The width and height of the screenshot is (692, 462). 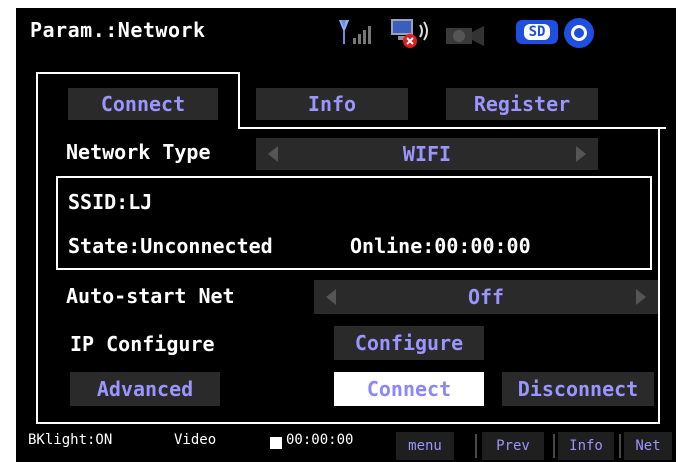 What do you see at coordinates (409, 33) in the screenshot?
I see `network-muted-icon` at bounding box center [409, 33].